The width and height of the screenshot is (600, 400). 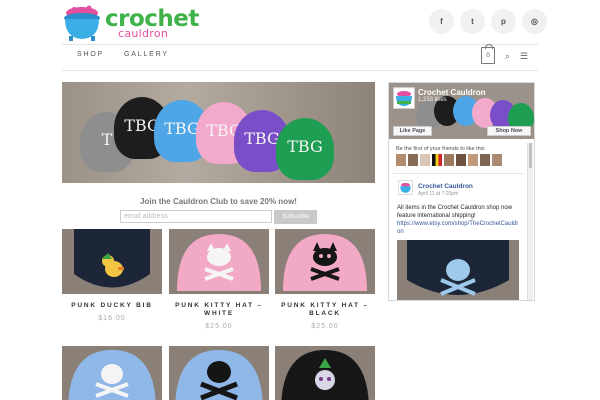 I want to click on product-card: PUNK KITTY HAT – WHITE $25.00, so click(x=219, y=279).